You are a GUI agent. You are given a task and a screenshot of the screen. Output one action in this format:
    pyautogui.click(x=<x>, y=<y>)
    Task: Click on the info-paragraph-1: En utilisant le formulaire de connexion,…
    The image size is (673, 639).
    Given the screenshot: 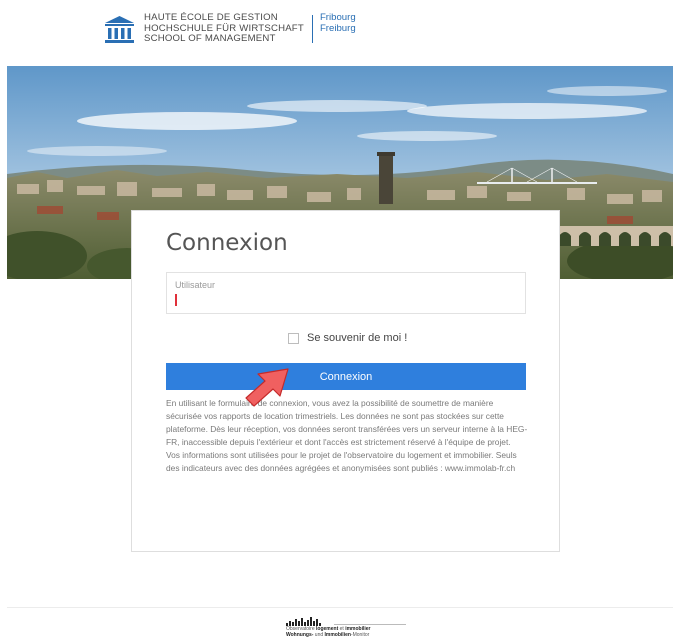 What is the action you would take?
    pyautogui.click(x=347, y=422)
    